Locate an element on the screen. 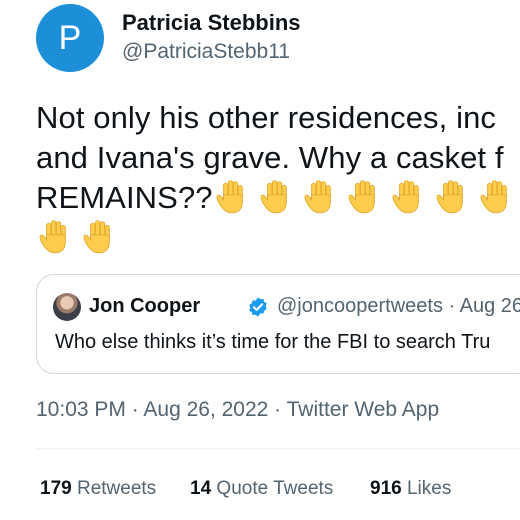 This screenshot has width=520, height=520. tweet-line-3: REMAINS?? is located at coordinates (278, 198).